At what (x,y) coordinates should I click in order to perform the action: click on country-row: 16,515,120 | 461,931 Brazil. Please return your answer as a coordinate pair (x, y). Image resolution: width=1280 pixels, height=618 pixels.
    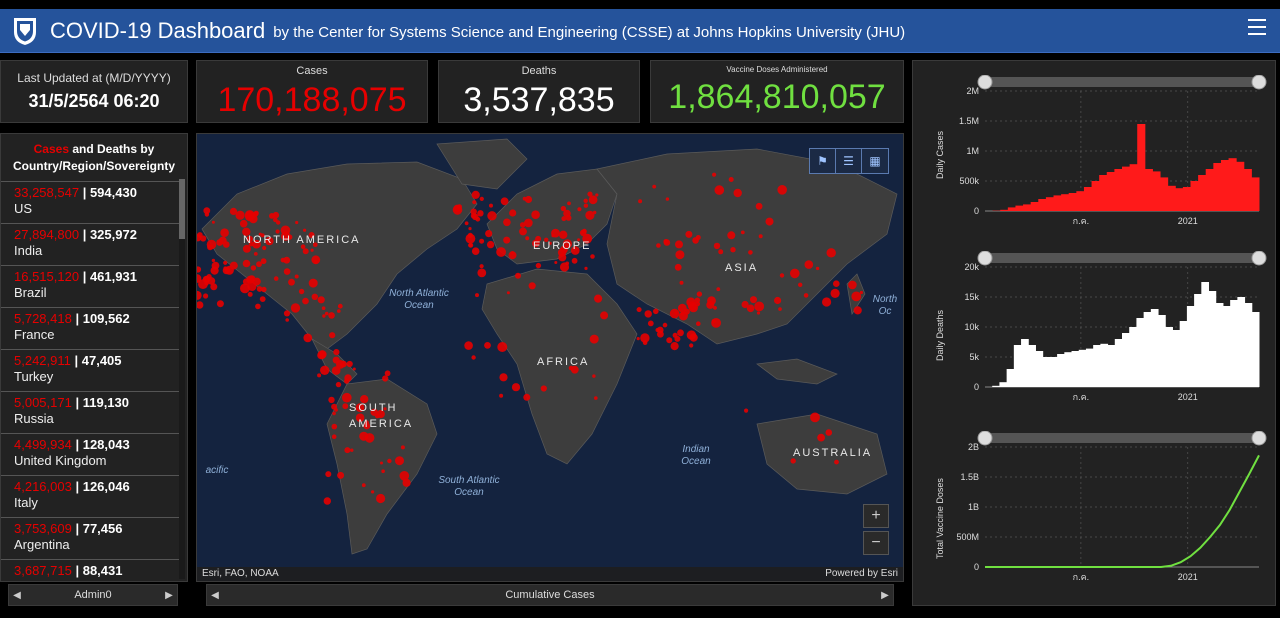
    Looking at the image, I should click on (90, 286).